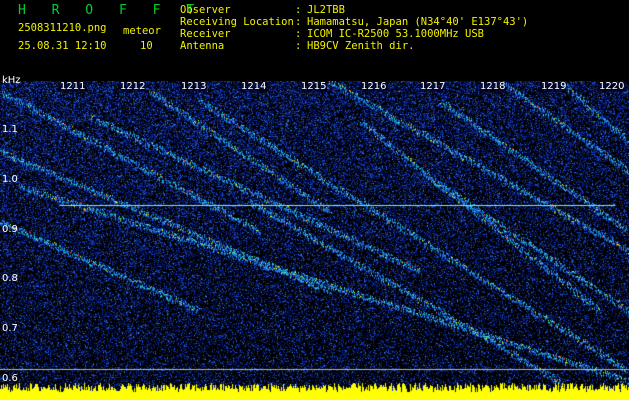  I want to click on antenna-key: Antenna, so click(202, 46).